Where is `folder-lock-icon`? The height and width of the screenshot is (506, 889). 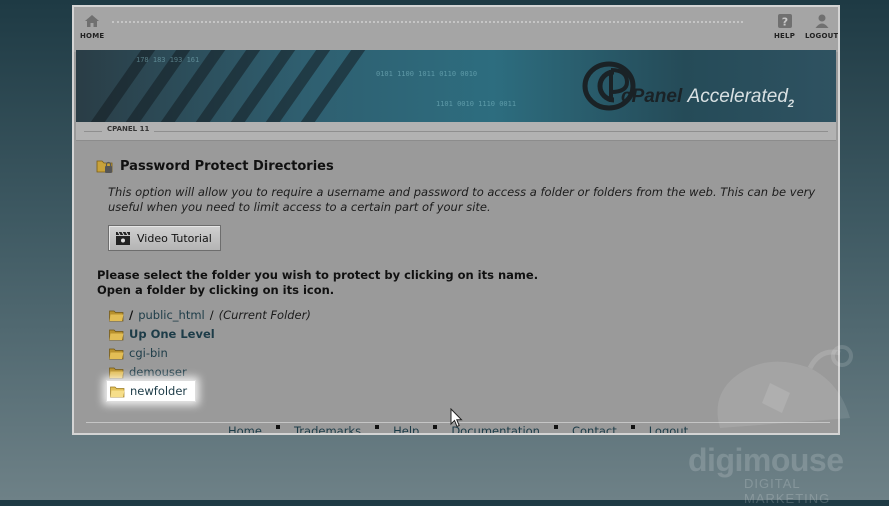
folder-lock-icon is located at coordinates (104, 166).